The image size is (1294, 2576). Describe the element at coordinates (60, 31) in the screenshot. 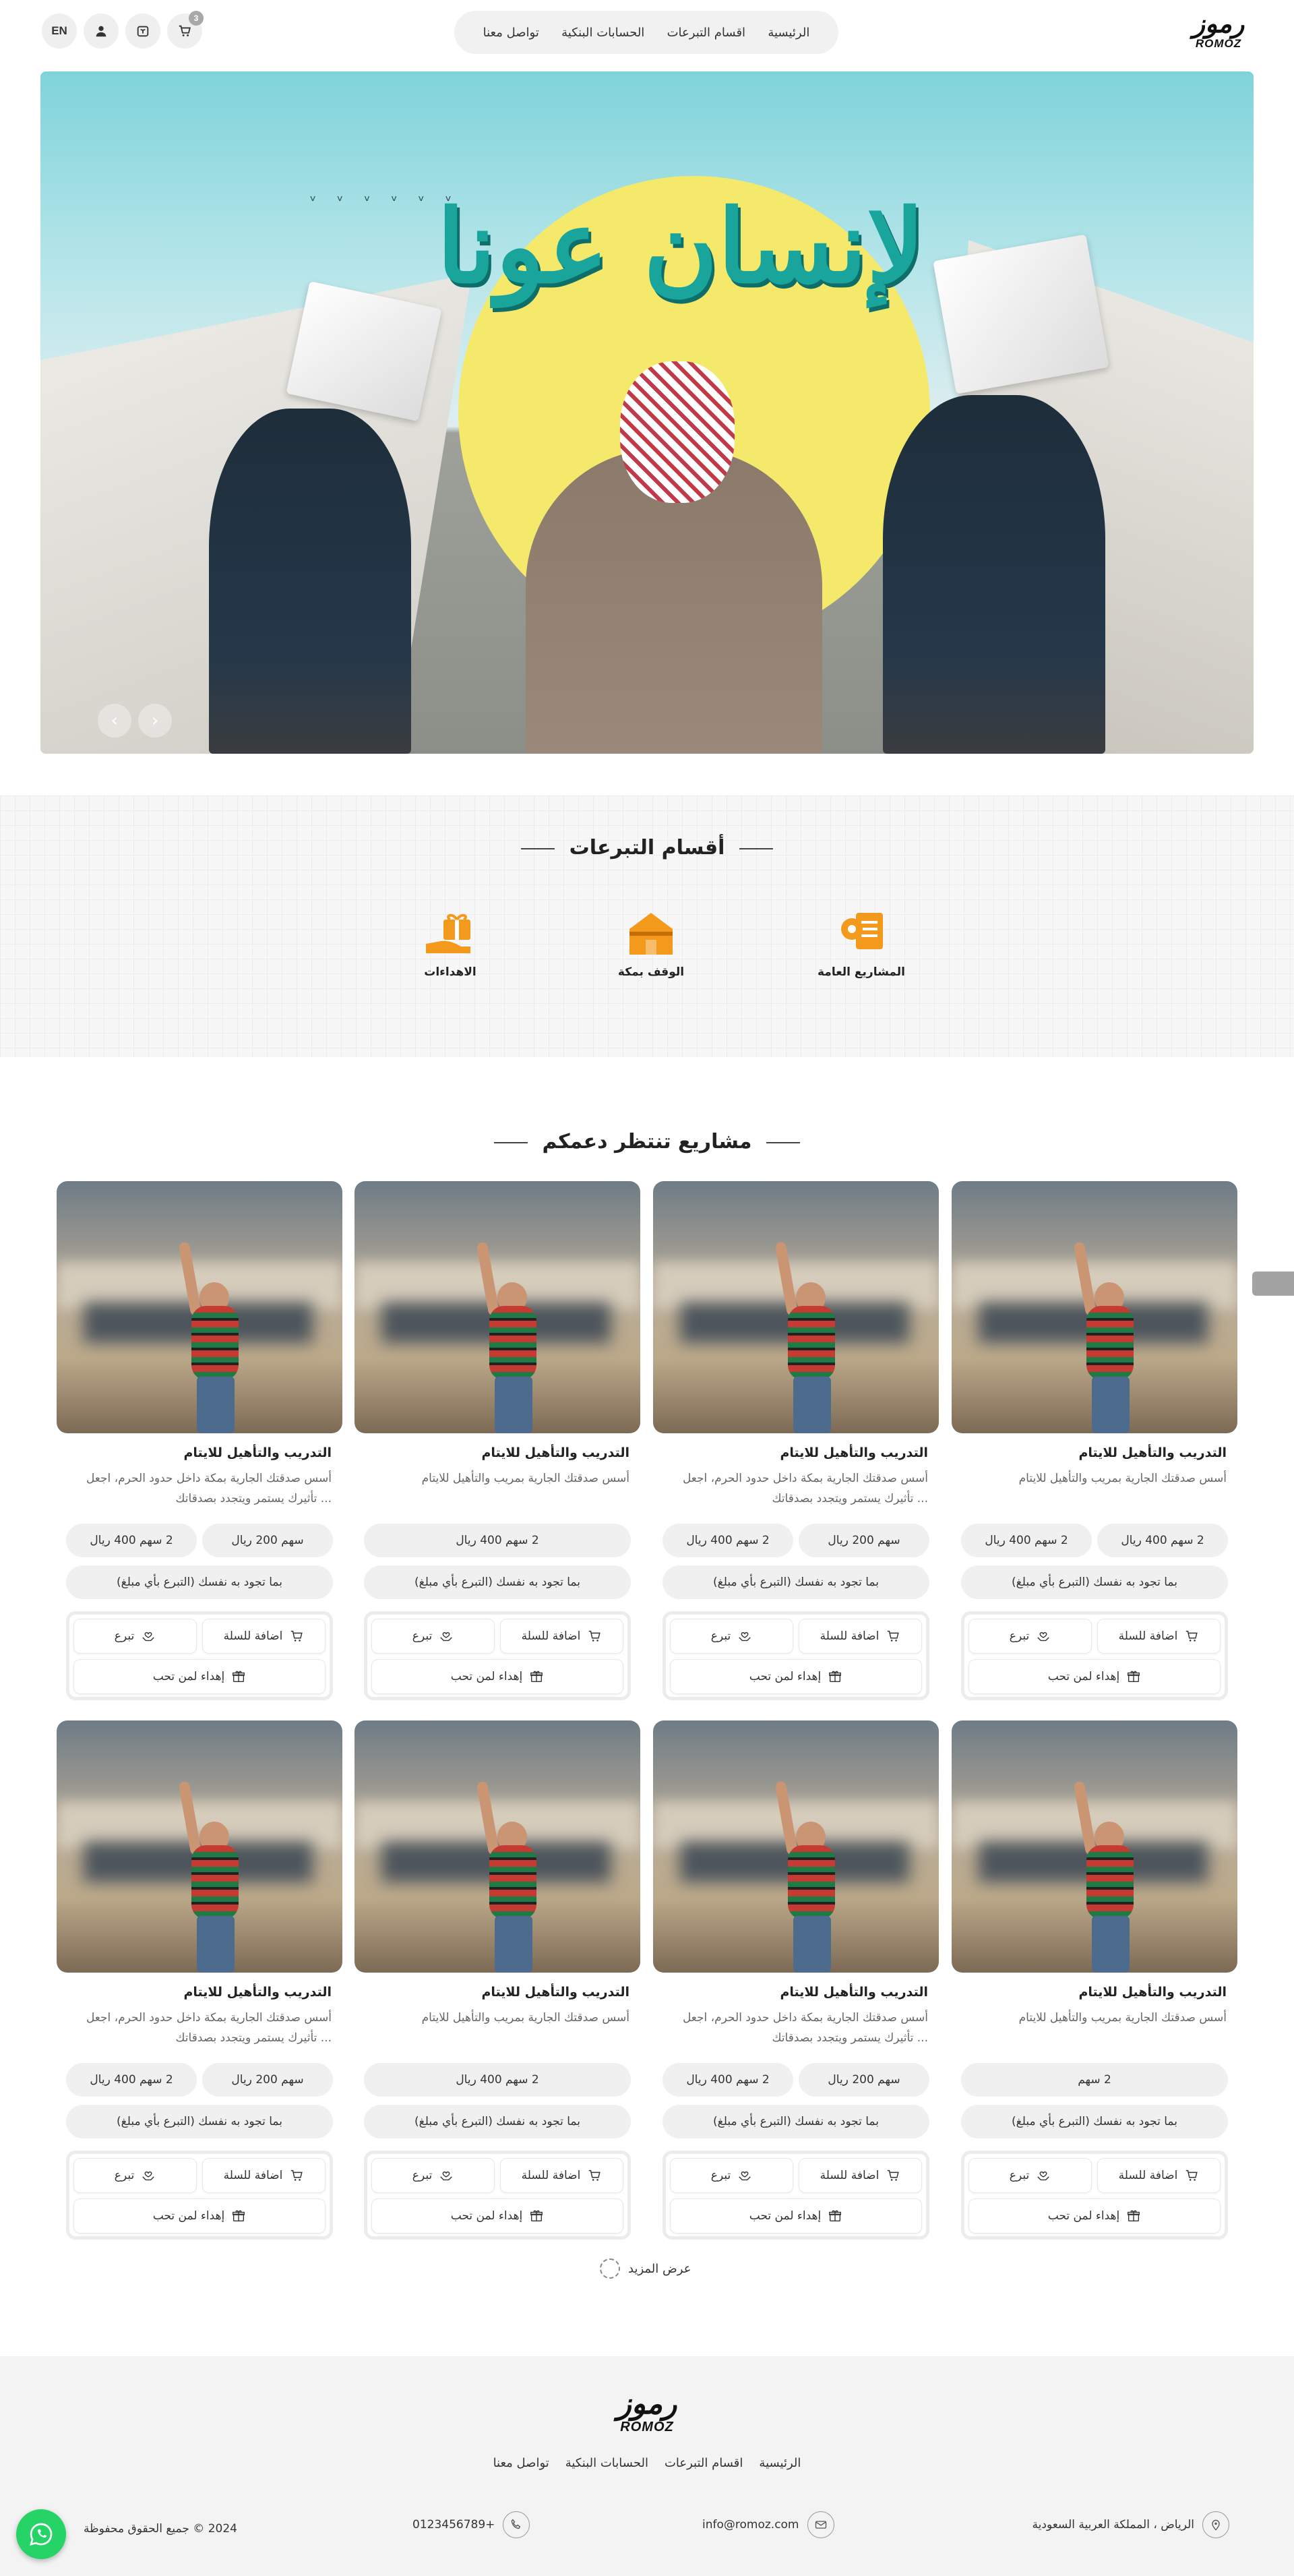

I see `language-button: EN` at that location.